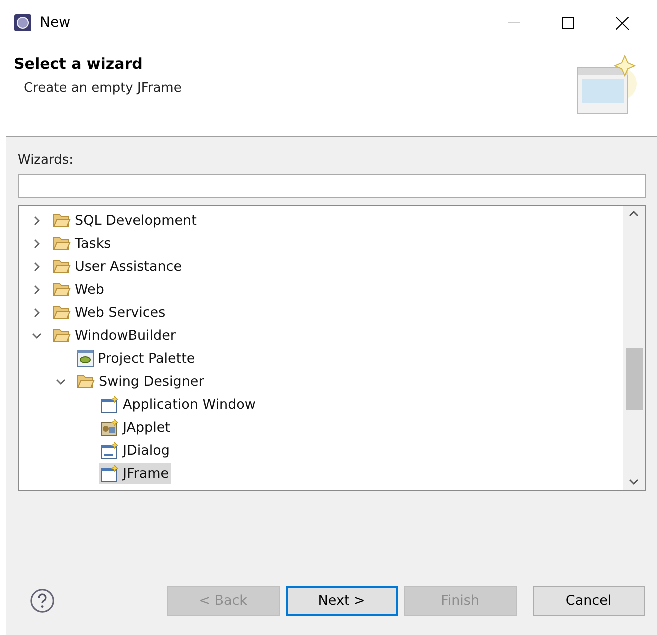  What do you see at coordinates (56, 23) in the screenshot?
I see `window-title: New` at bounding box center [56, 23].